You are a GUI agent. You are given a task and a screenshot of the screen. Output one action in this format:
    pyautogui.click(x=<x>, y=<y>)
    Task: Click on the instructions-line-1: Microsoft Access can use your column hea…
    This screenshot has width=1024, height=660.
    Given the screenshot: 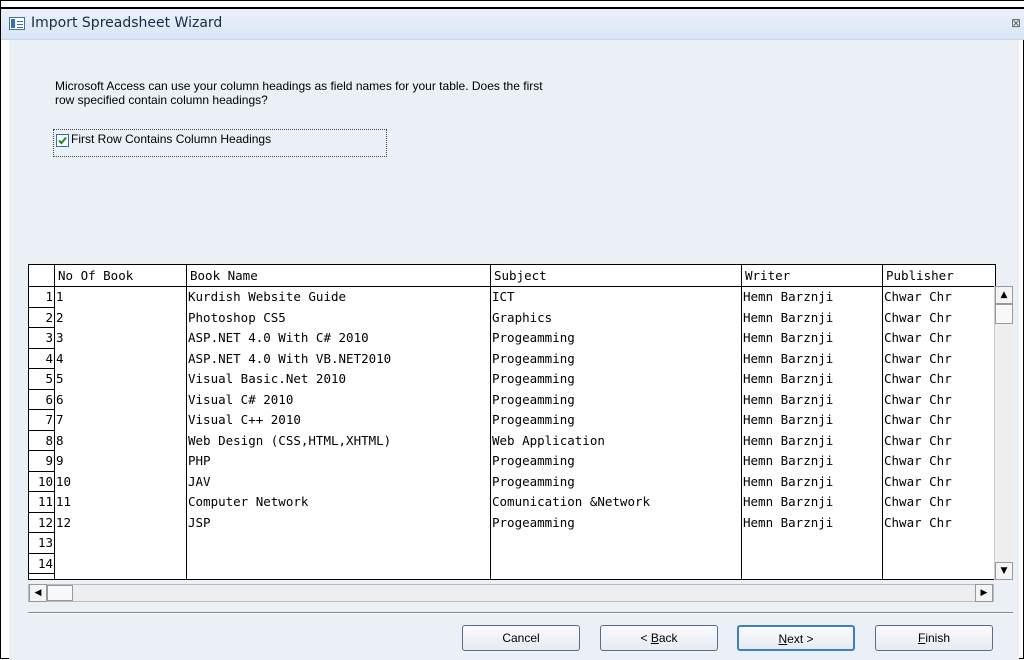 What is the action you would take?
    pyautogui.click(x=299, y=86)
    